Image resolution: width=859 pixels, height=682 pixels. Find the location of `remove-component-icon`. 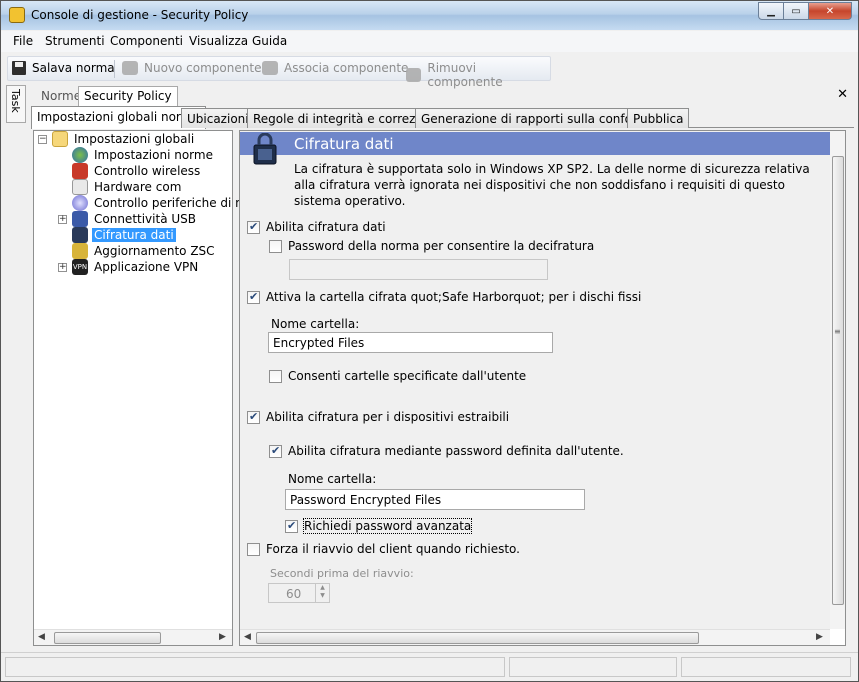

remove-component-icon is located at coordinates (414, 75).